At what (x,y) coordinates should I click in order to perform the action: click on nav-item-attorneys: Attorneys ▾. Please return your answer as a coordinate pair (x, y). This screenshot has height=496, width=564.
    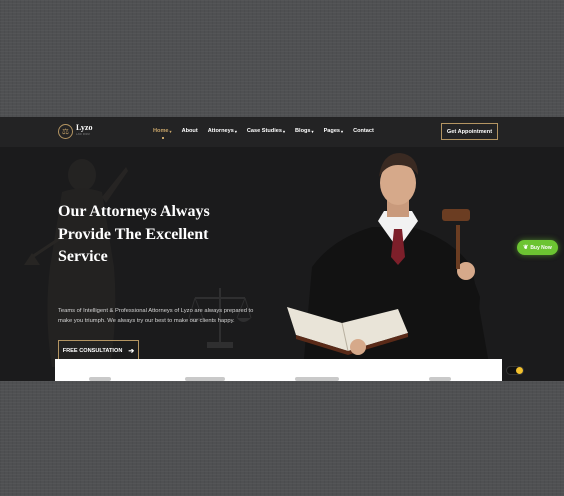
    Looking at the image, I should click on (222, 133).